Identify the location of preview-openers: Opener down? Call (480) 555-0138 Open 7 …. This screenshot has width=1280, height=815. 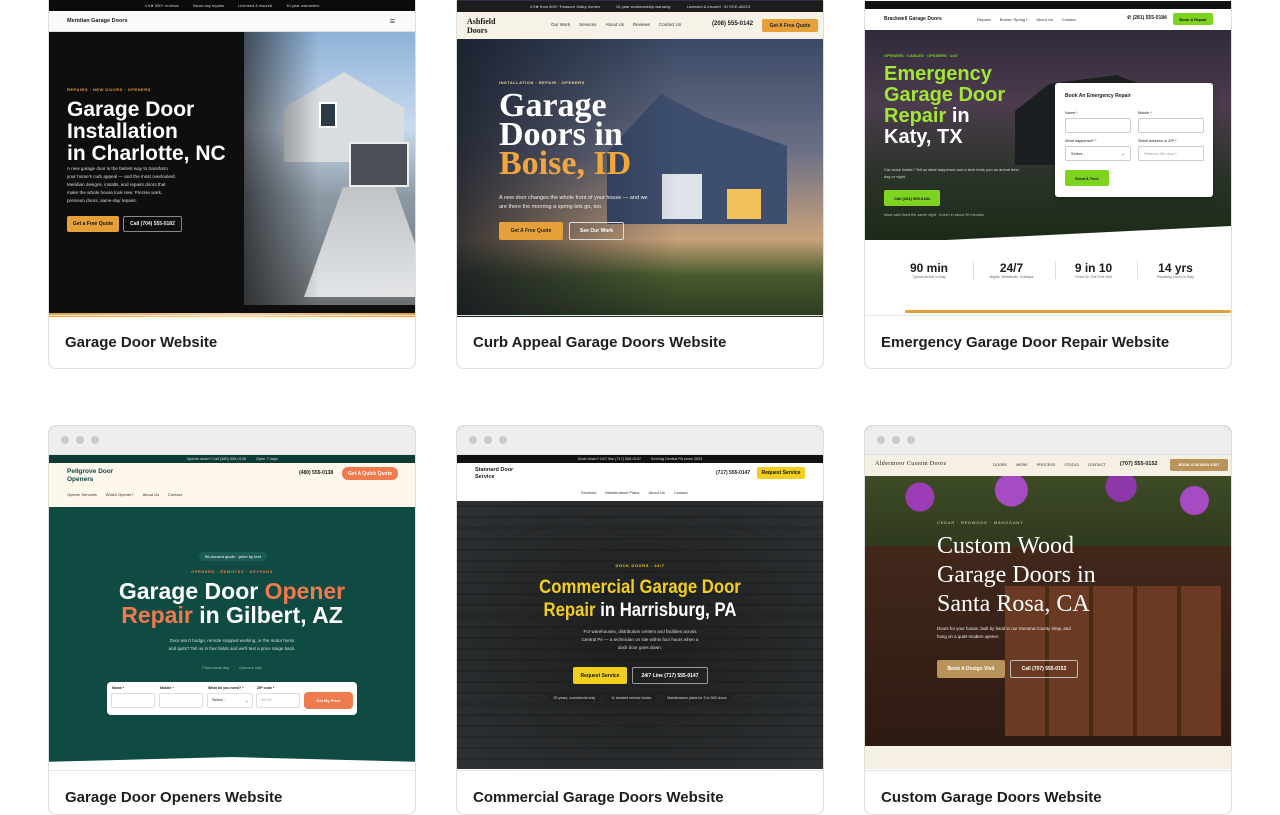
(232, 597).